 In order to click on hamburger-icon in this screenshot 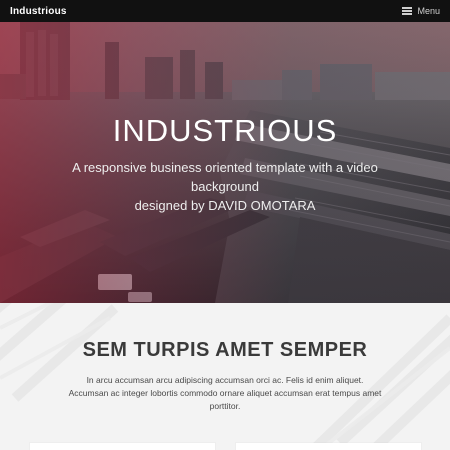, I will do `click(407, 11)`.